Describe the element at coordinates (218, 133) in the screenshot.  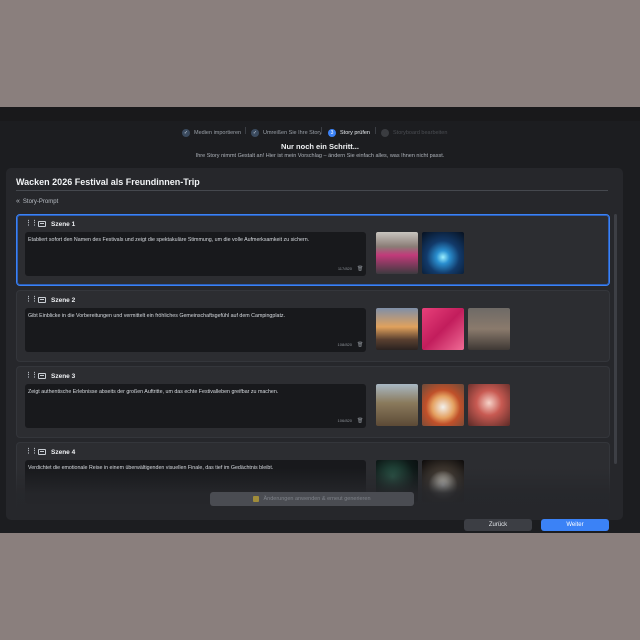
I see `step-label: Medien importieren` at that location.